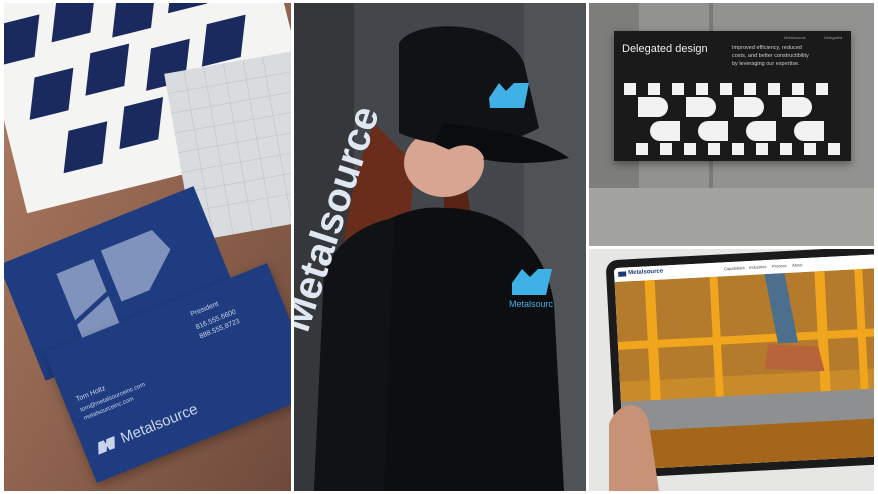 Image resolution: width=878 pixels, height=494 pixels. I want to click on card-brand-name: Metalsource, so click(159, 423).